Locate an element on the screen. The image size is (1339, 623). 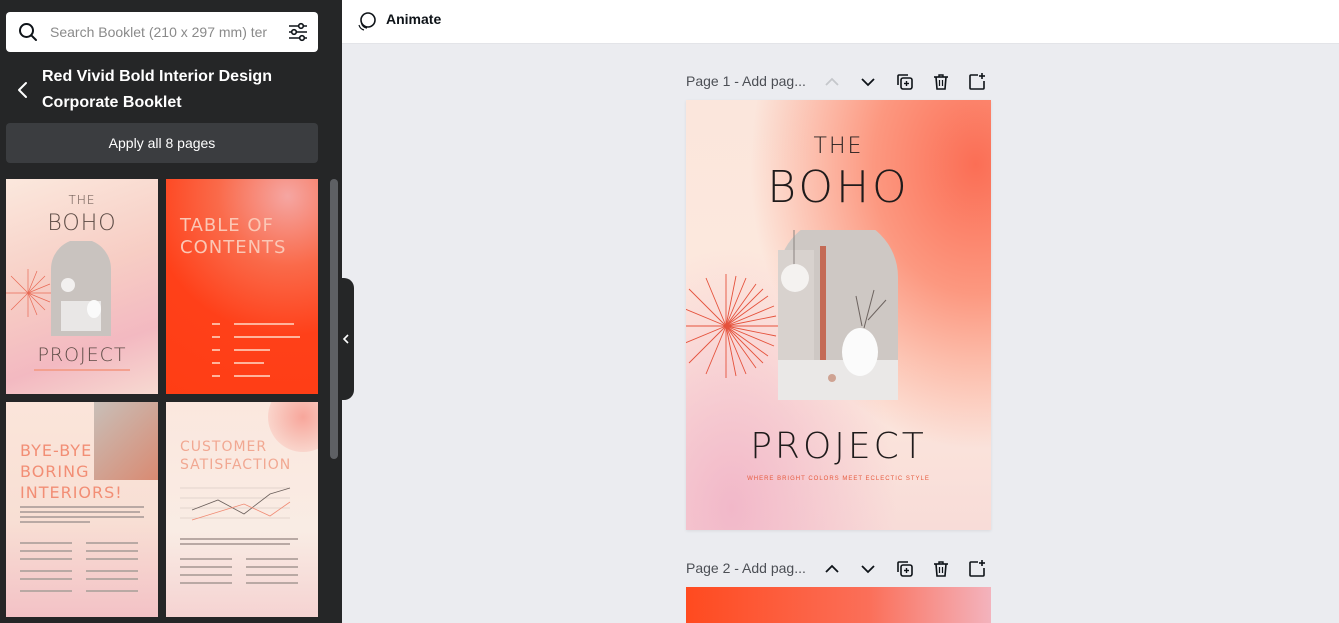
back-icon is located at coordinates (23, 90).